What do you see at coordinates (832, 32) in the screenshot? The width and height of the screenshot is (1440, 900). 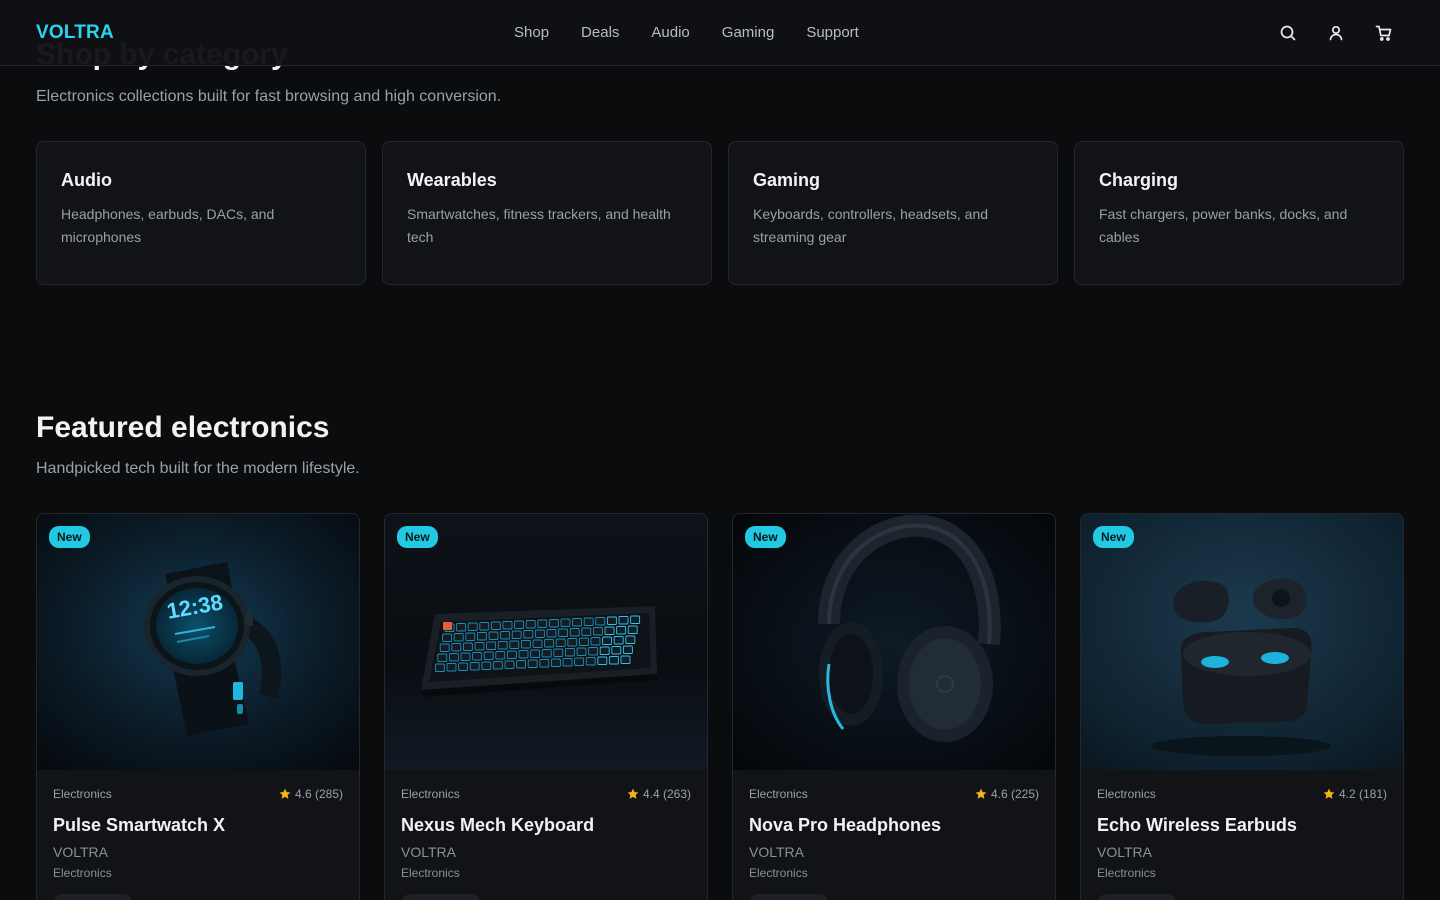 I see `nav-support: Support` at bounding box center [832, 32].